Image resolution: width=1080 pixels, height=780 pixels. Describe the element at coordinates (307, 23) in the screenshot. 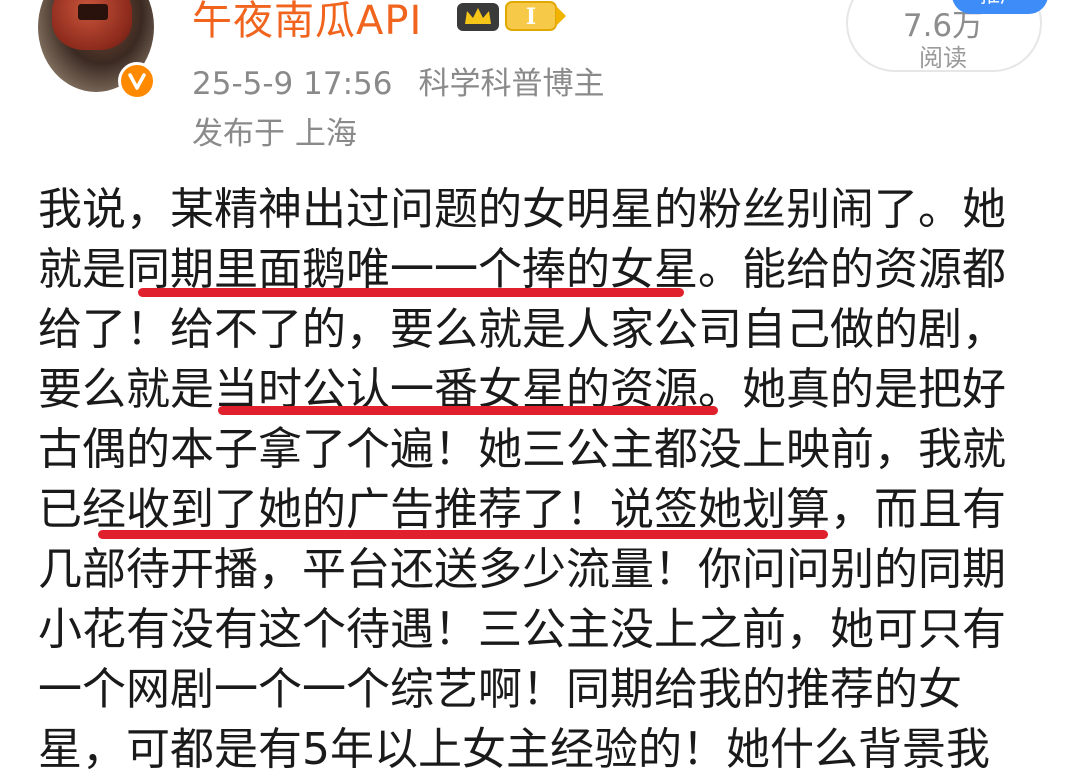

I see `username: 午夜南瓜API` at that location.